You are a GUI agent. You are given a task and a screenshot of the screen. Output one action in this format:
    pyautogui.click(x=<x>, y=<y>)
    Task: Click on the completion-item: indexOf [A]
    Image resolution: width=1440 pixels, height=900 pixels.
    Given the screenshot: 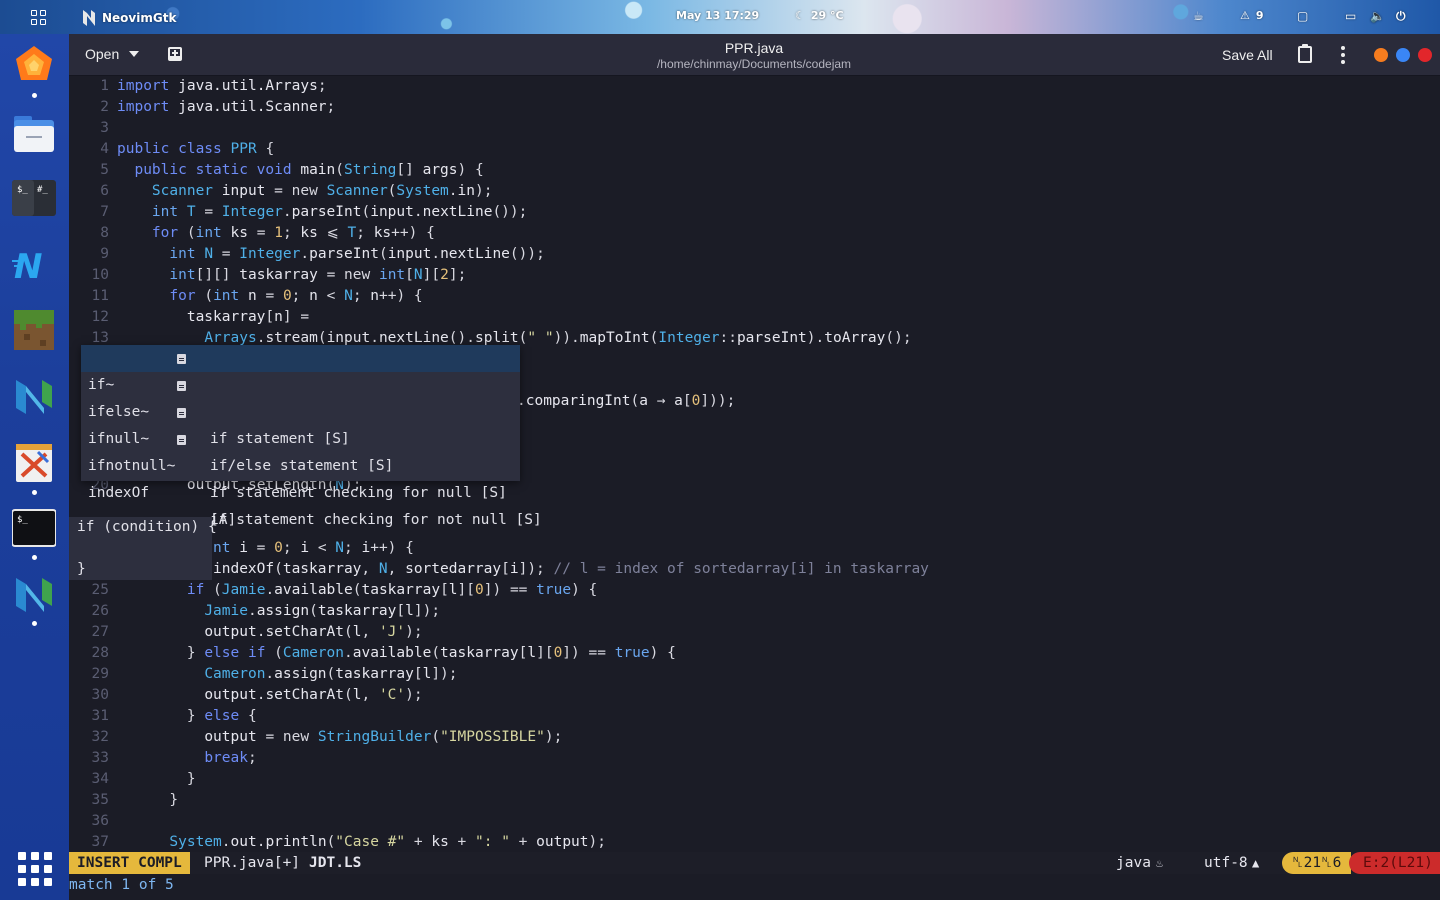 What is the action you would take?
    pyautogui.click(x=300, y=490)
    